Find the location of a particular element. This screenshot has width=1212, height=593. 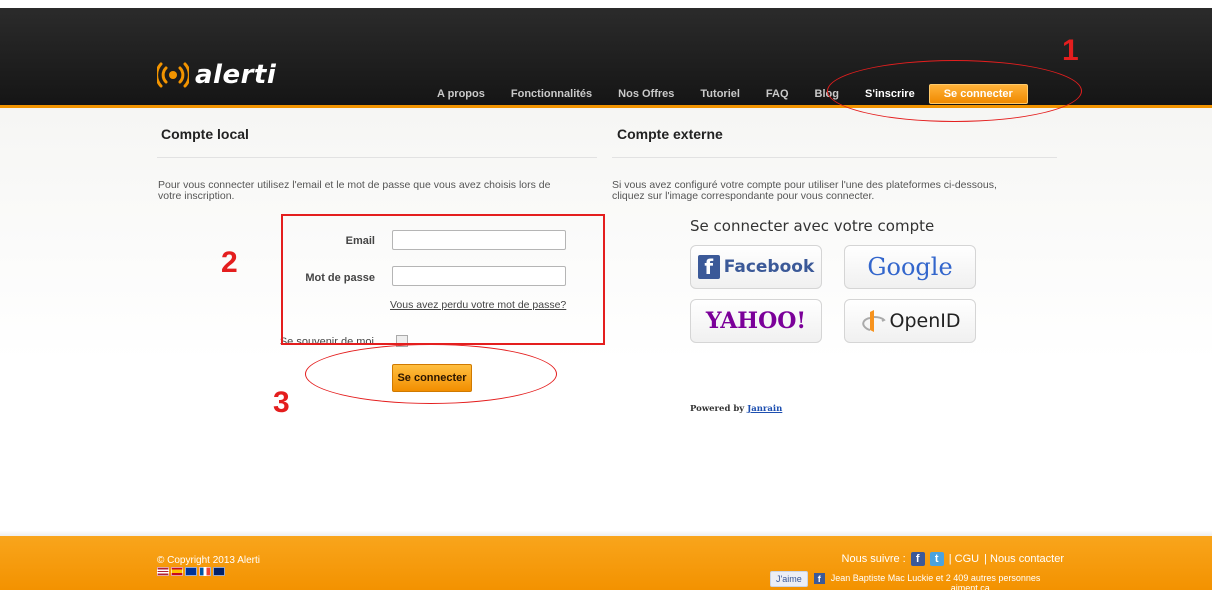

nav-fonctionnalites: Fonctionnalités is located at coordinates (551, 94).